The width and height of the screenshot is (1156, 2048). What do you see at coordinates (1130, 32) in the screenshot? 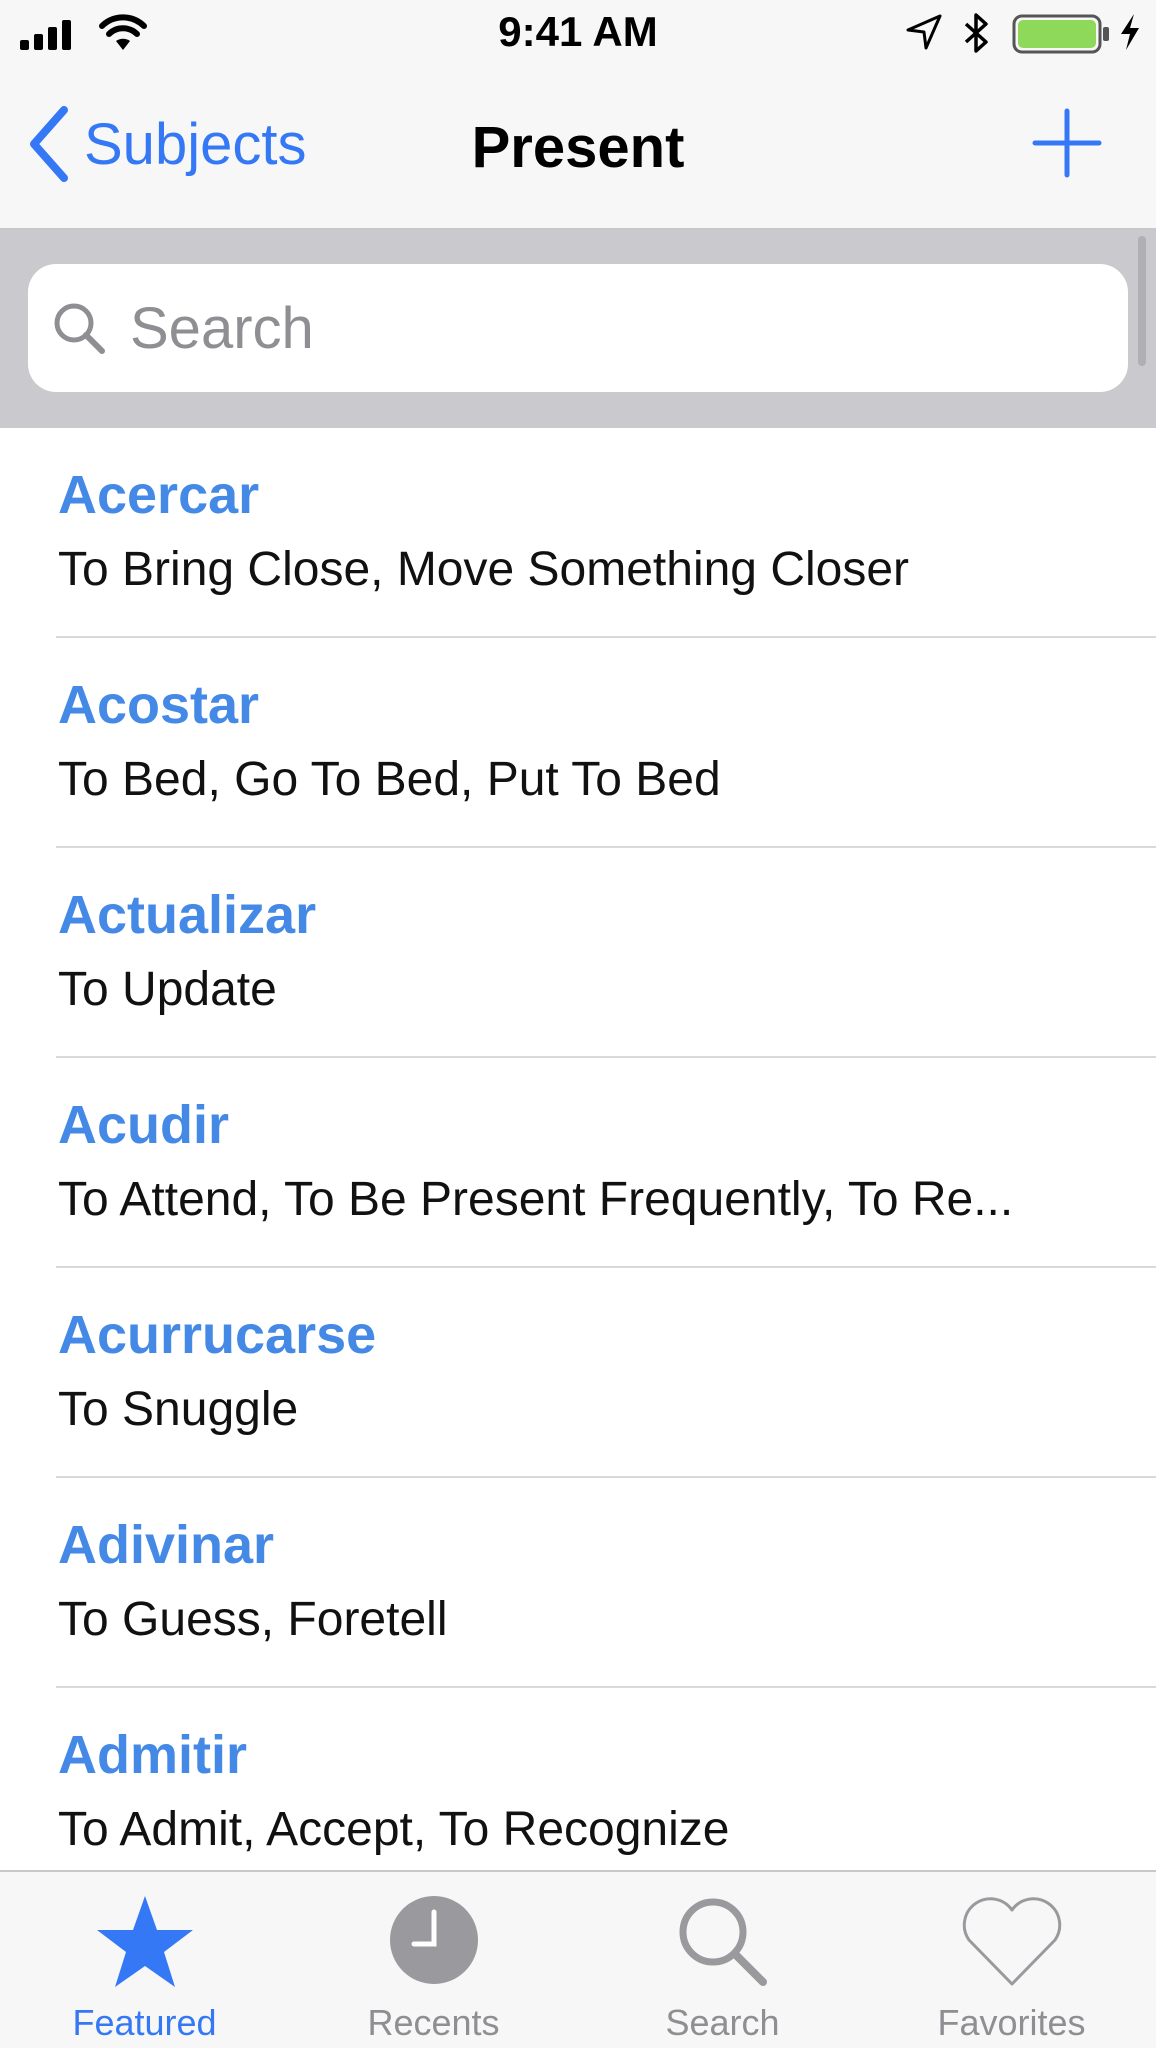
I see `charging-bolt-icon` at bounding box center [1130, 32].